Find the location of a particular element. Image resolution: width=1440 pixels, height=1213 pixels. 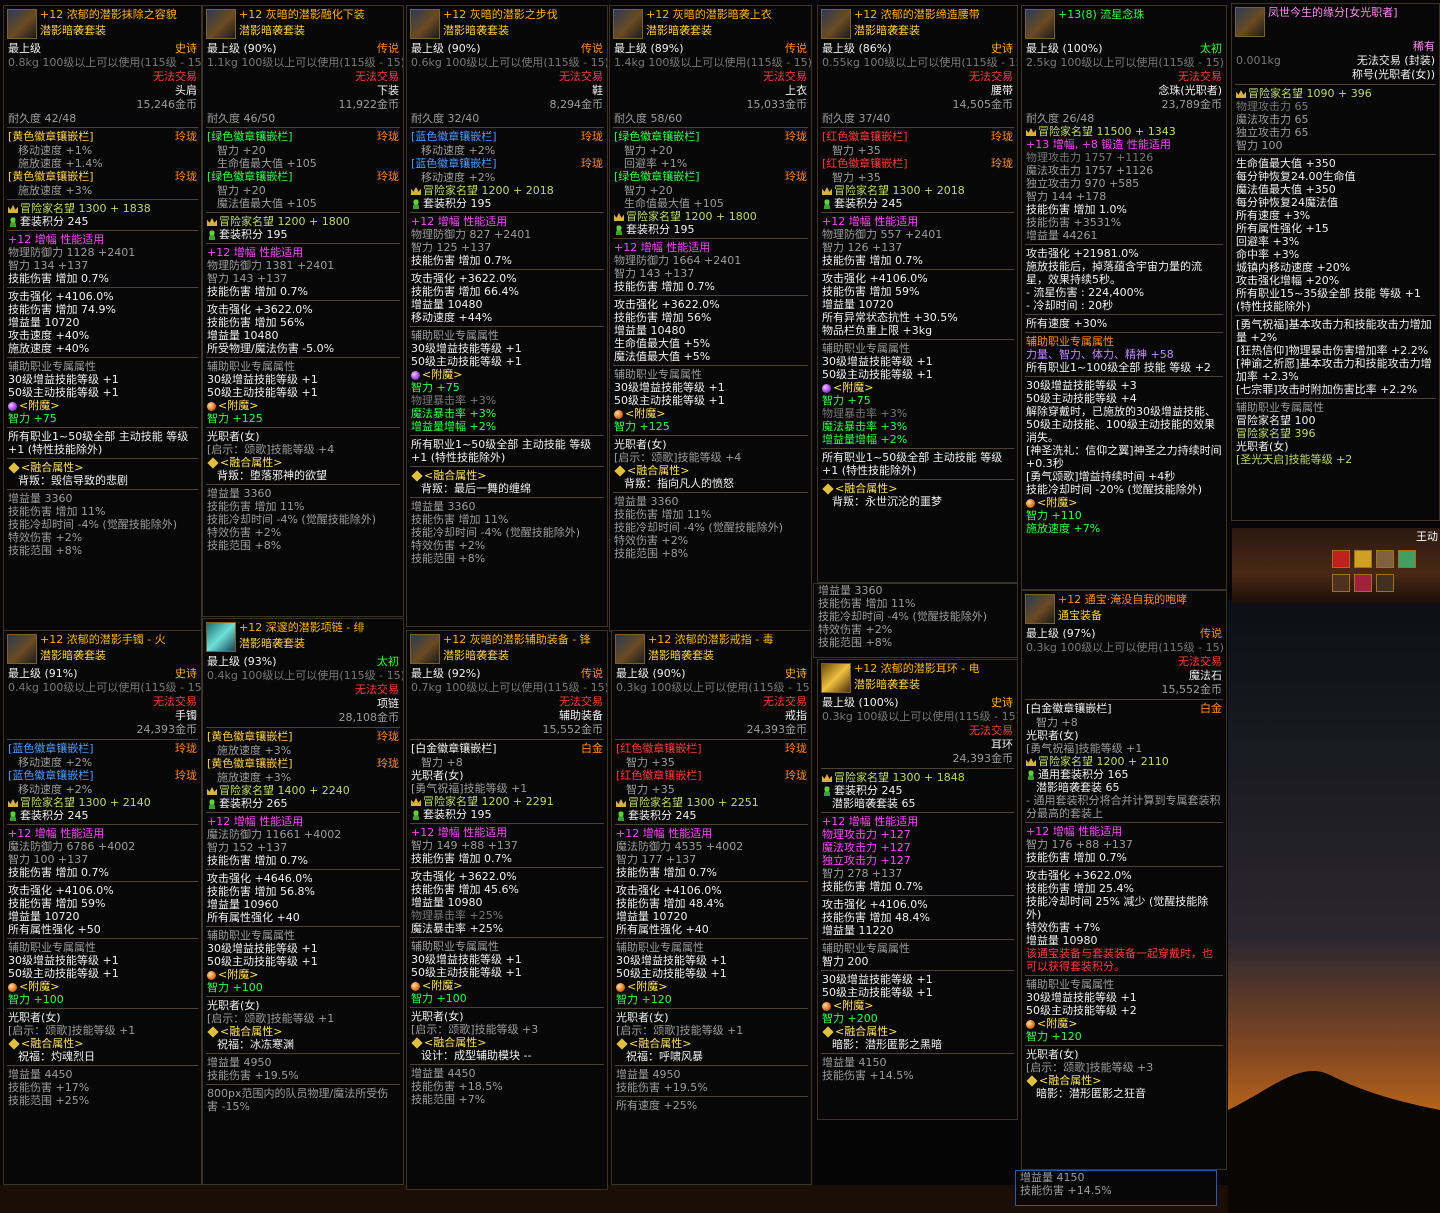

line-text: 智力 +75 is located at coordinates (435, 387).